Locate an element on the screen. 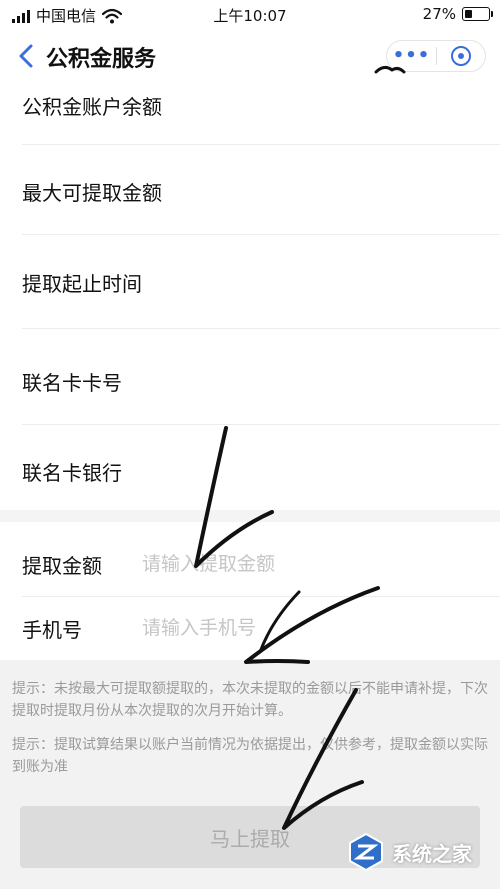 The width and height of the screenshot is (500, 889). withdraw-button: 马上提取 is located at coordinates (250, 837).